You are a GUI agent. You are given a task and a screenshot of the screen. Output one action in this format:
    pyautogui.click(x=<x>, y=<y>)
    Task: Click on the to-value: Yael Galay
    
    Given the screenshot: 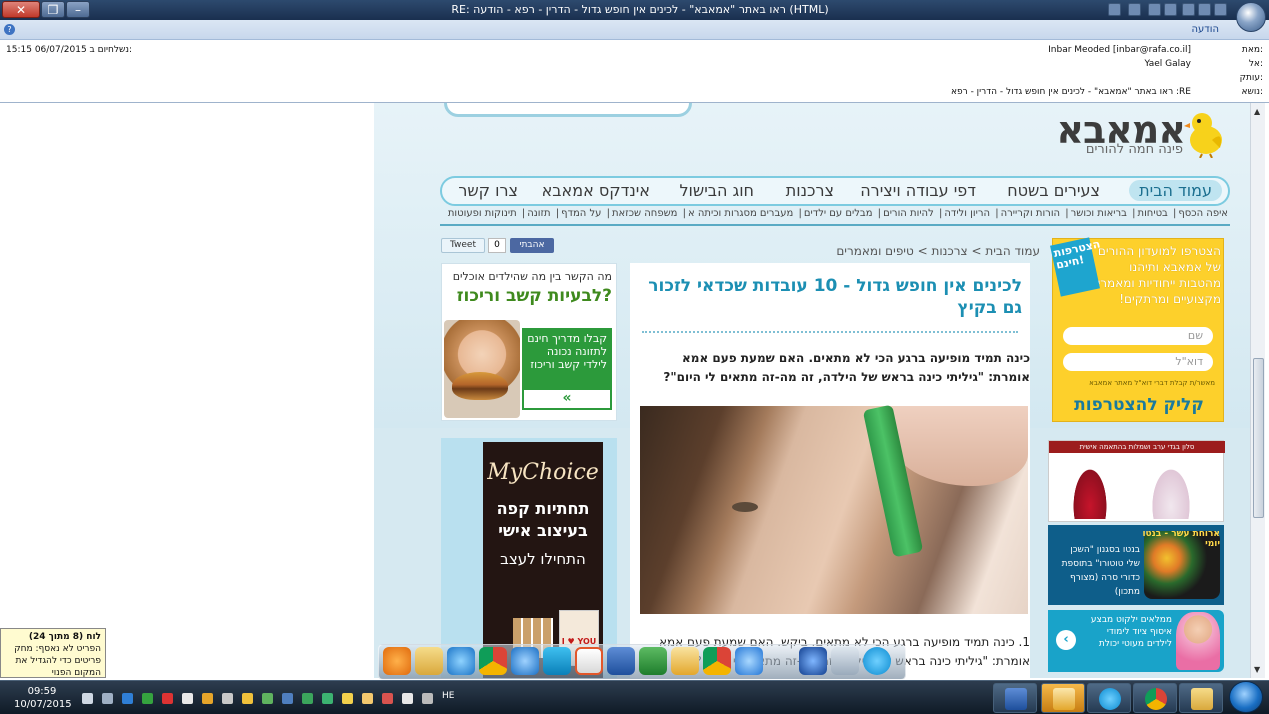 What is the action you would take?
    pyautogui.click(x=1167, y=64)
    